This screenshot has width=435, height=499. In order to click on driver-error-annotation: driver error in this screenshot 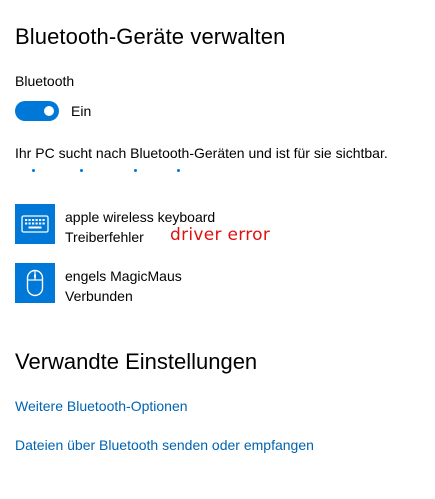, I will do `click(220, 235)`.